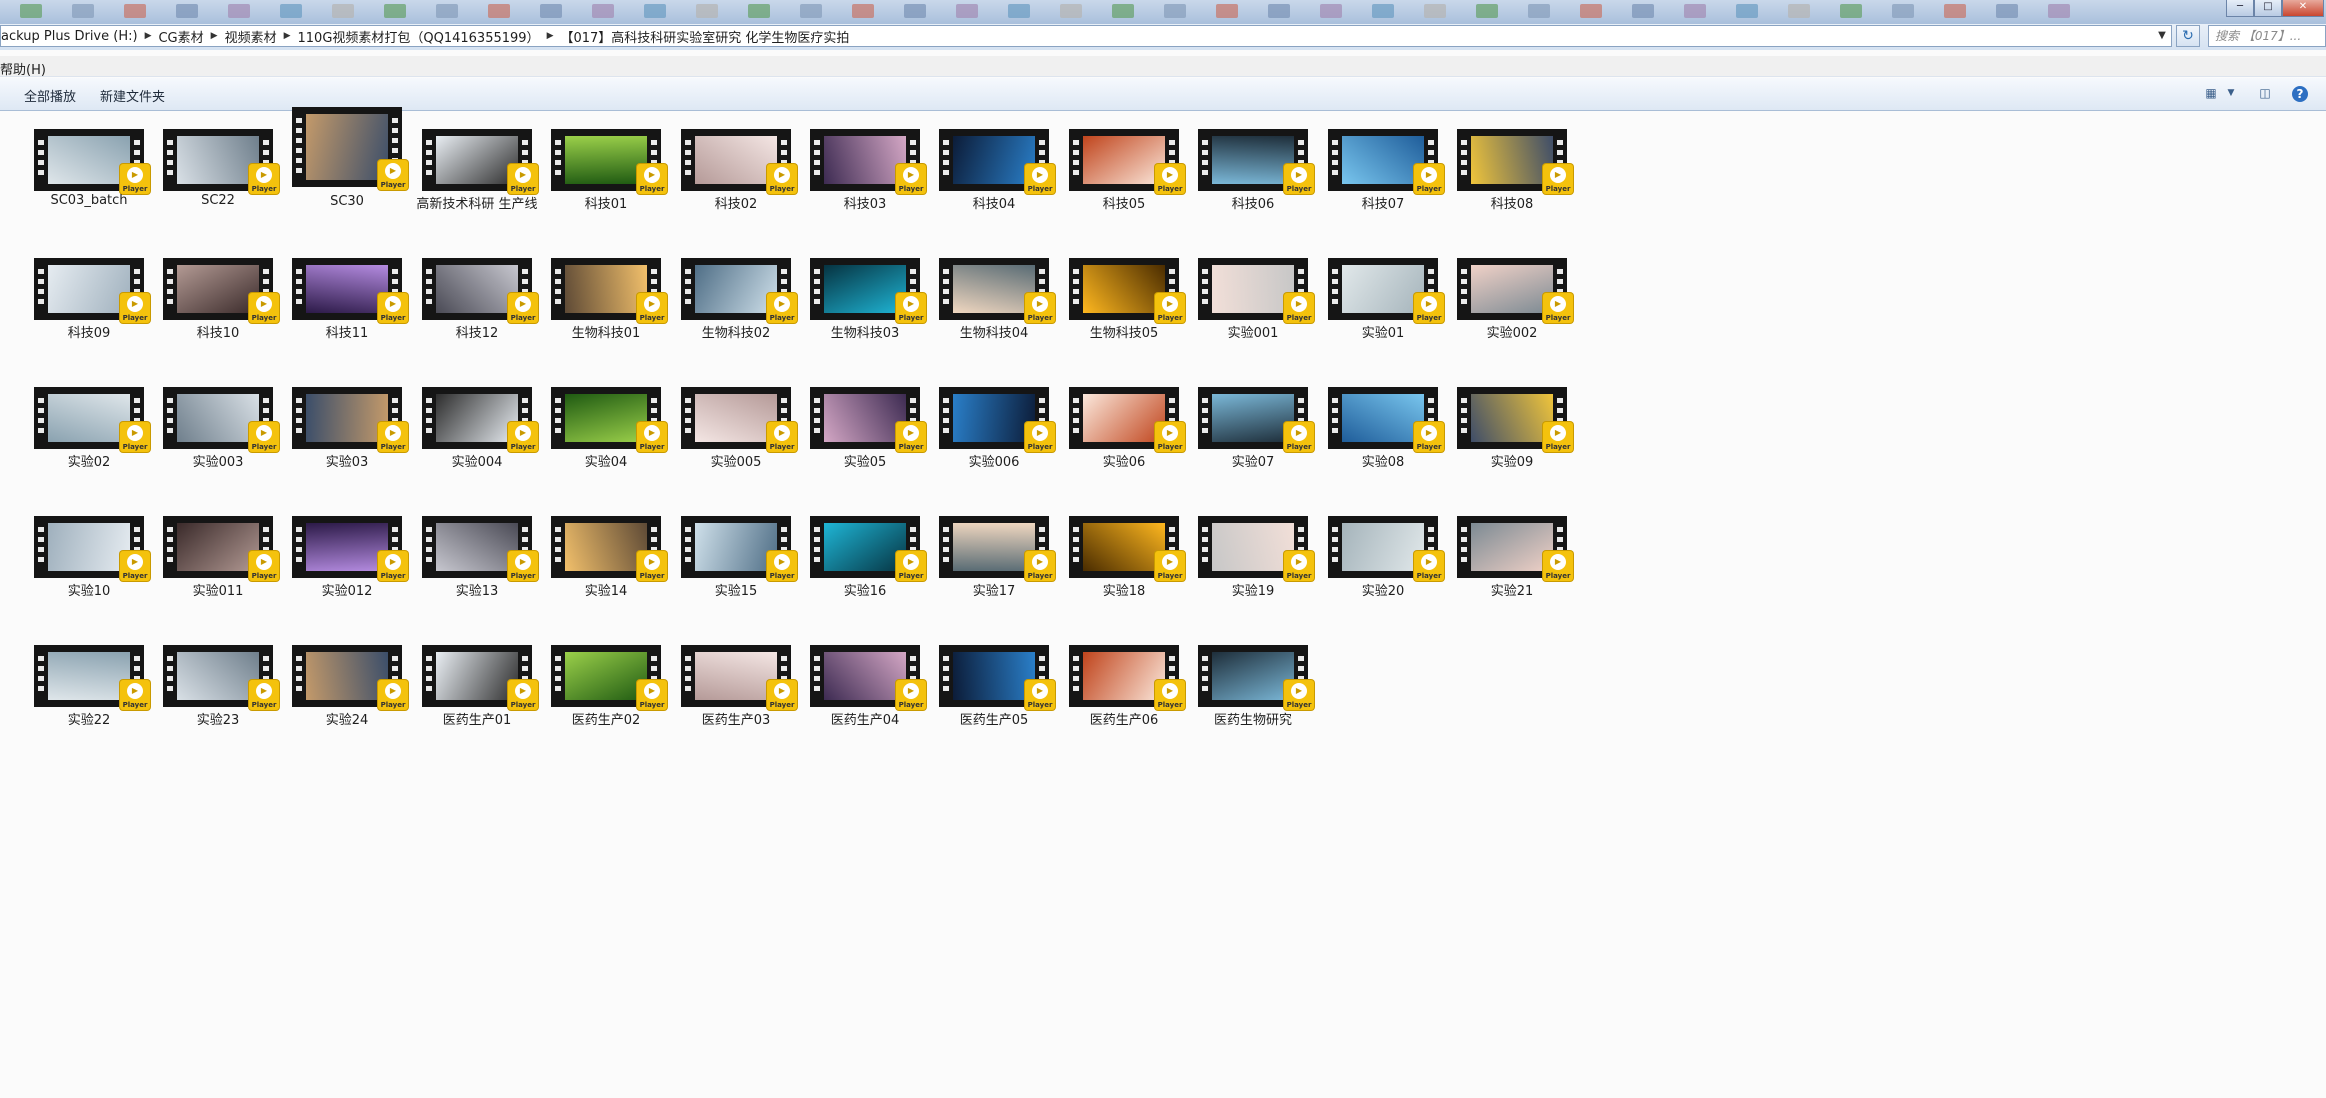 This screenshot has width=2326, height=1098. I want to click on preview-pane-icon: ◫, so click(2265, 93).